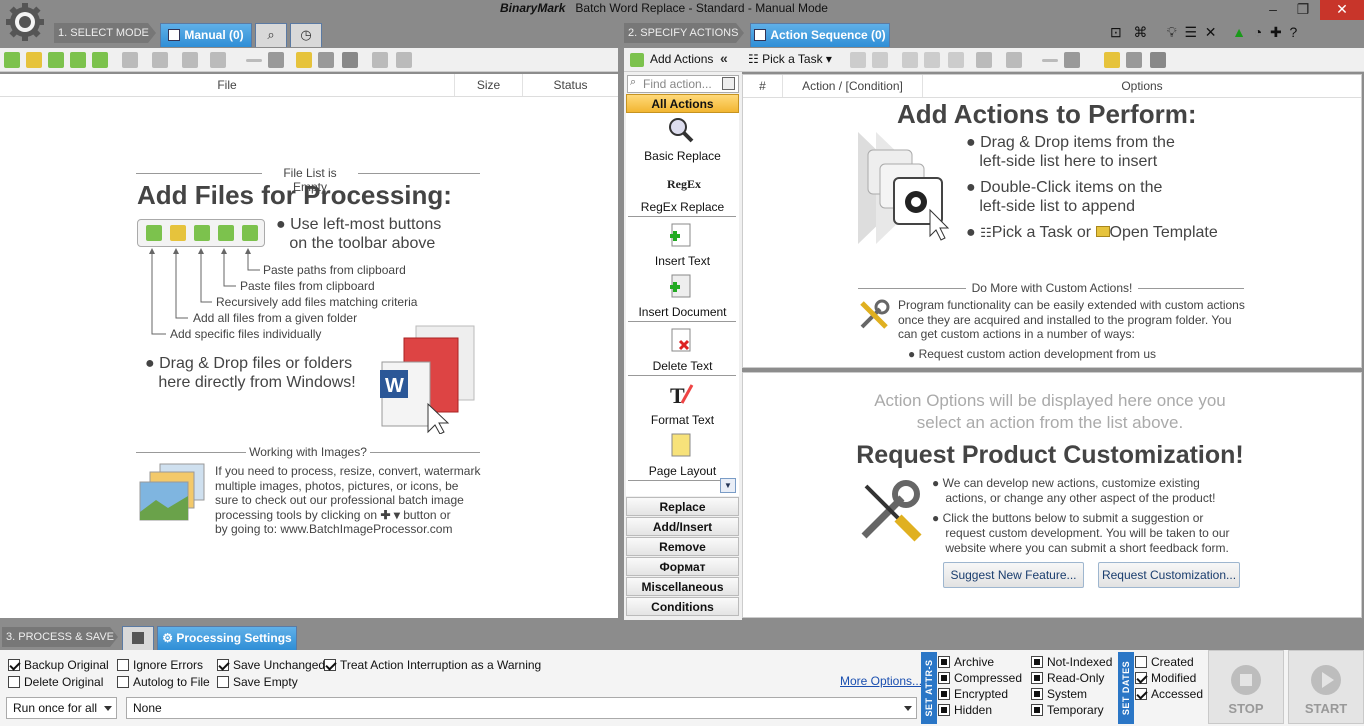 This screenshot has height=726, width=1364. I want to click on column-status: Status, so click(570, 85).